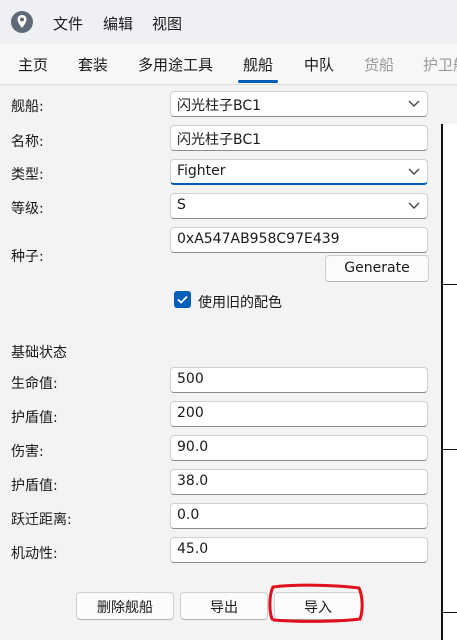  I want to click on tab-squadron: 中队, so click(319, 64).